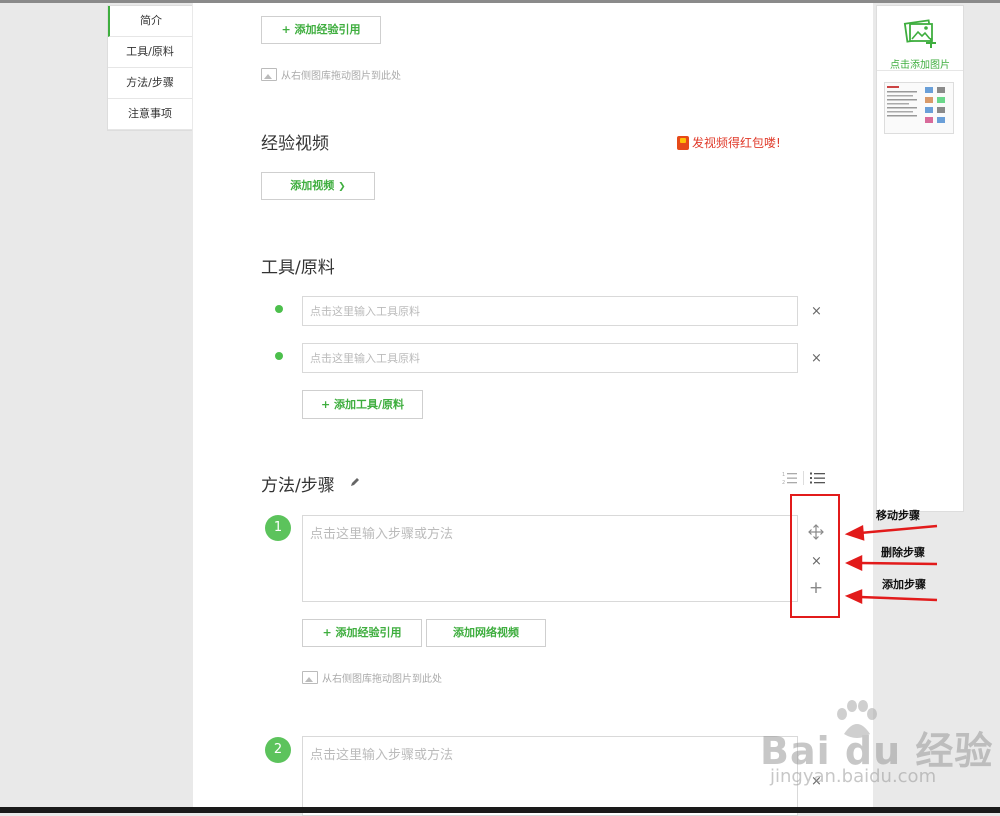 This screenshot has height=816, width=1000. What do you see at coordinates (904, 584) in the screenshot?
I see `annotation-add-step: 添加步骤` at bounding box center [904, 584].